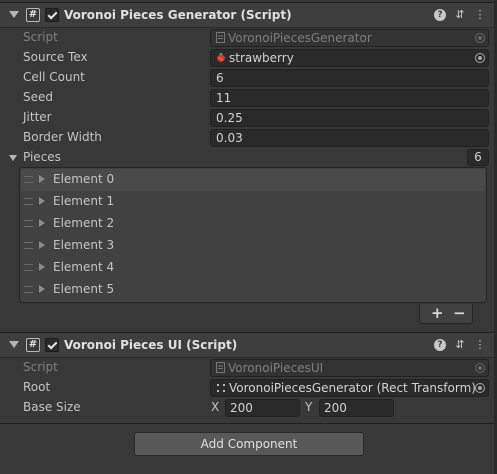  I want to click on x-label: X, so click(215, 407).